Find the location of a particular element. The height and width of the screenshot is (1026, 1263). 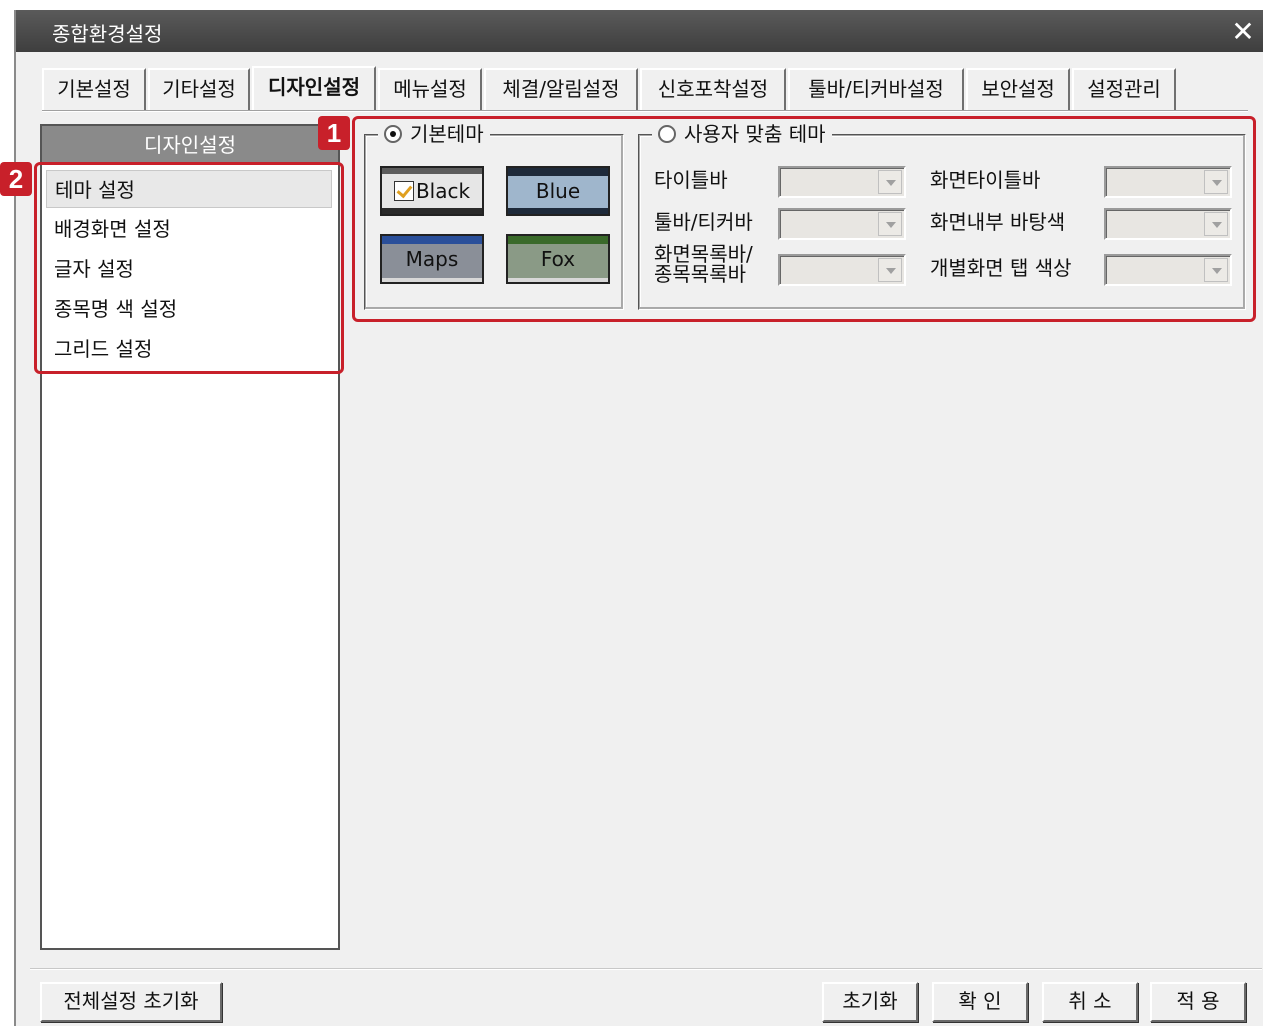

tab-execution-alert-settings: 체결/알림설정 is located at coordinates (561, 89).